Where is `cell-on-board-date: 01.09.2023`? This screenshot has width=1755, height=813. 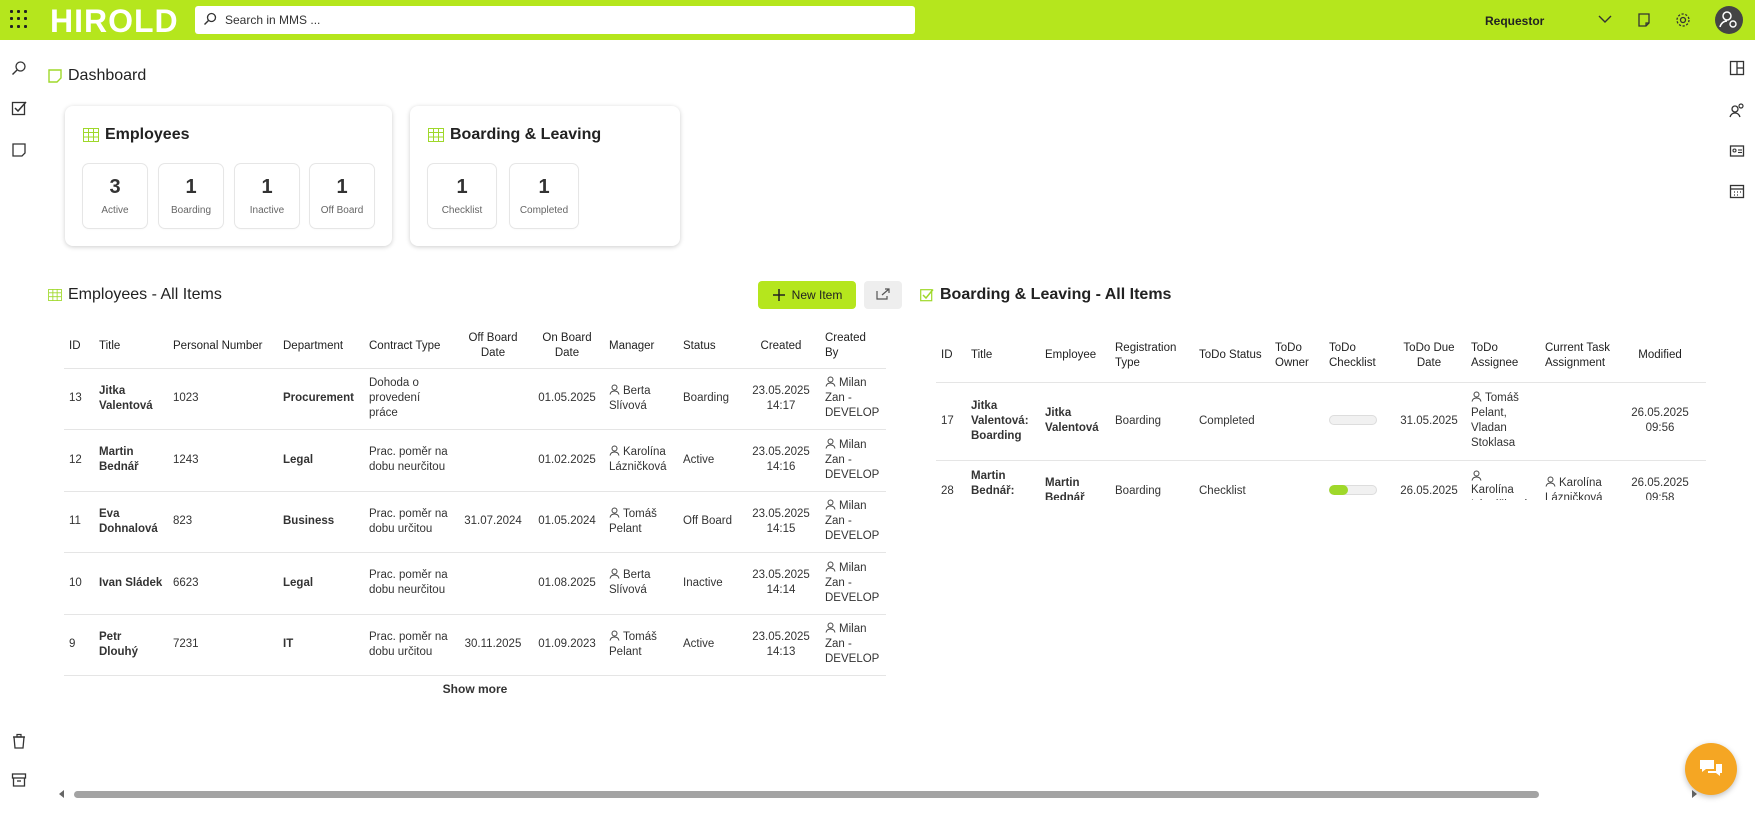 cell-on-board-date: 01.09.2023 is located at coordinates (567, 644).